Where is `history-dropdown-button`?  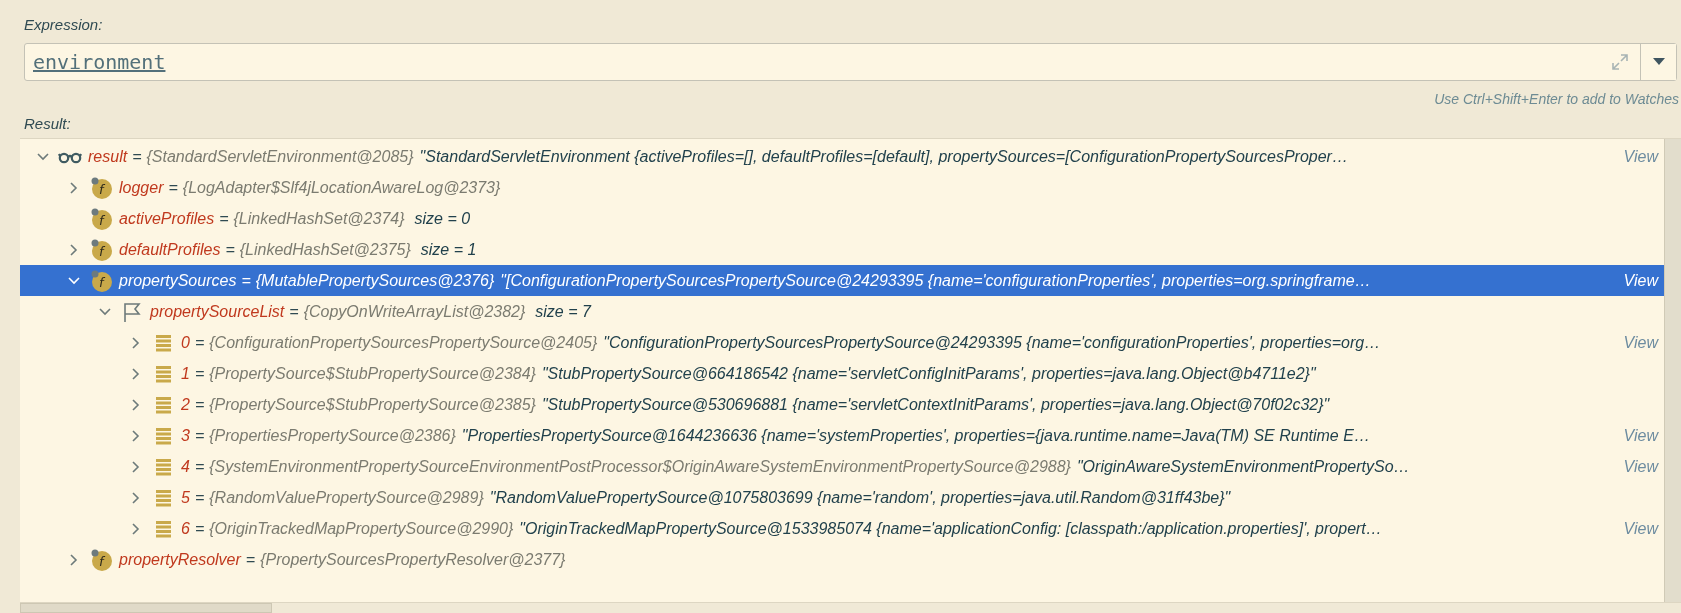 history-dropdown-button is located at coordinates (1658, 62).